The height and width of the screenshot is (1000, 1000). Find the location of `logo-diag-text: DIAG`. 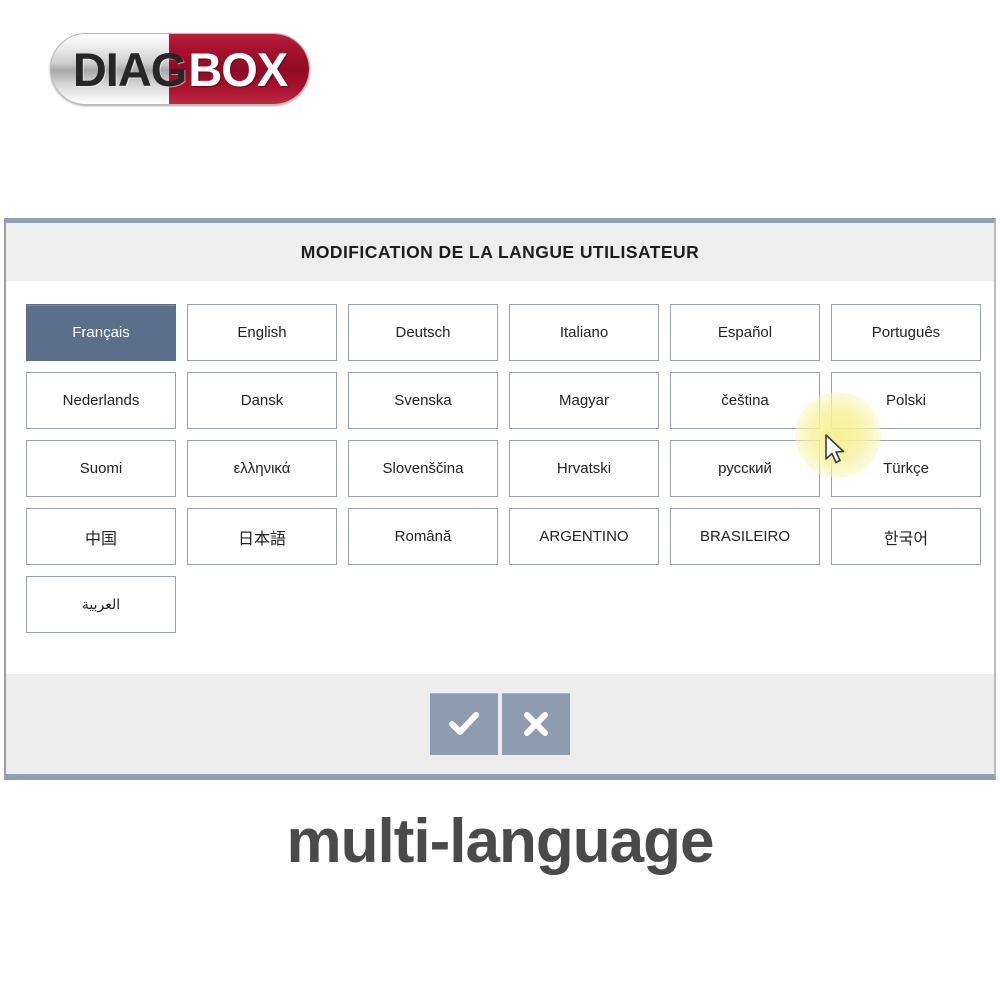

logo-diag-text: DIAG is located at coordinates (129, 69).